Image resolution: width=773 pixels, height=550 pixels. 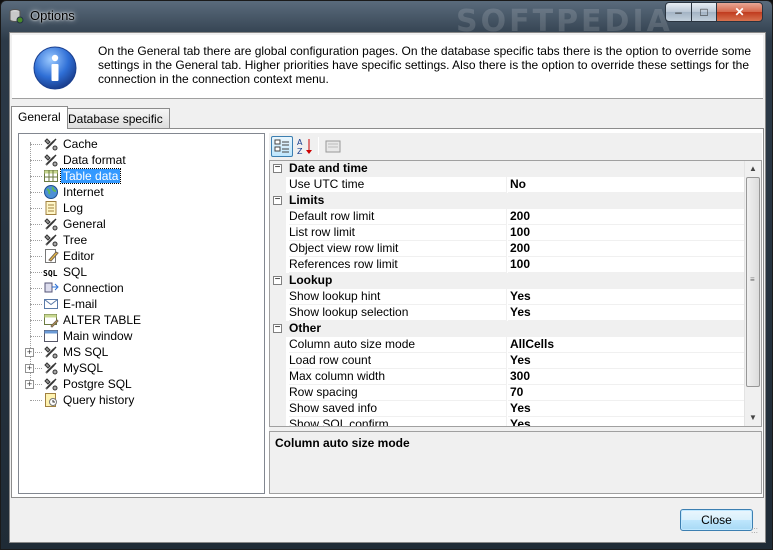 What do you see at coordinates (757, 533) in the screenshot?
I see `resize-grip-icon: ⋯ ⋯` at bounding box center [757, 533].